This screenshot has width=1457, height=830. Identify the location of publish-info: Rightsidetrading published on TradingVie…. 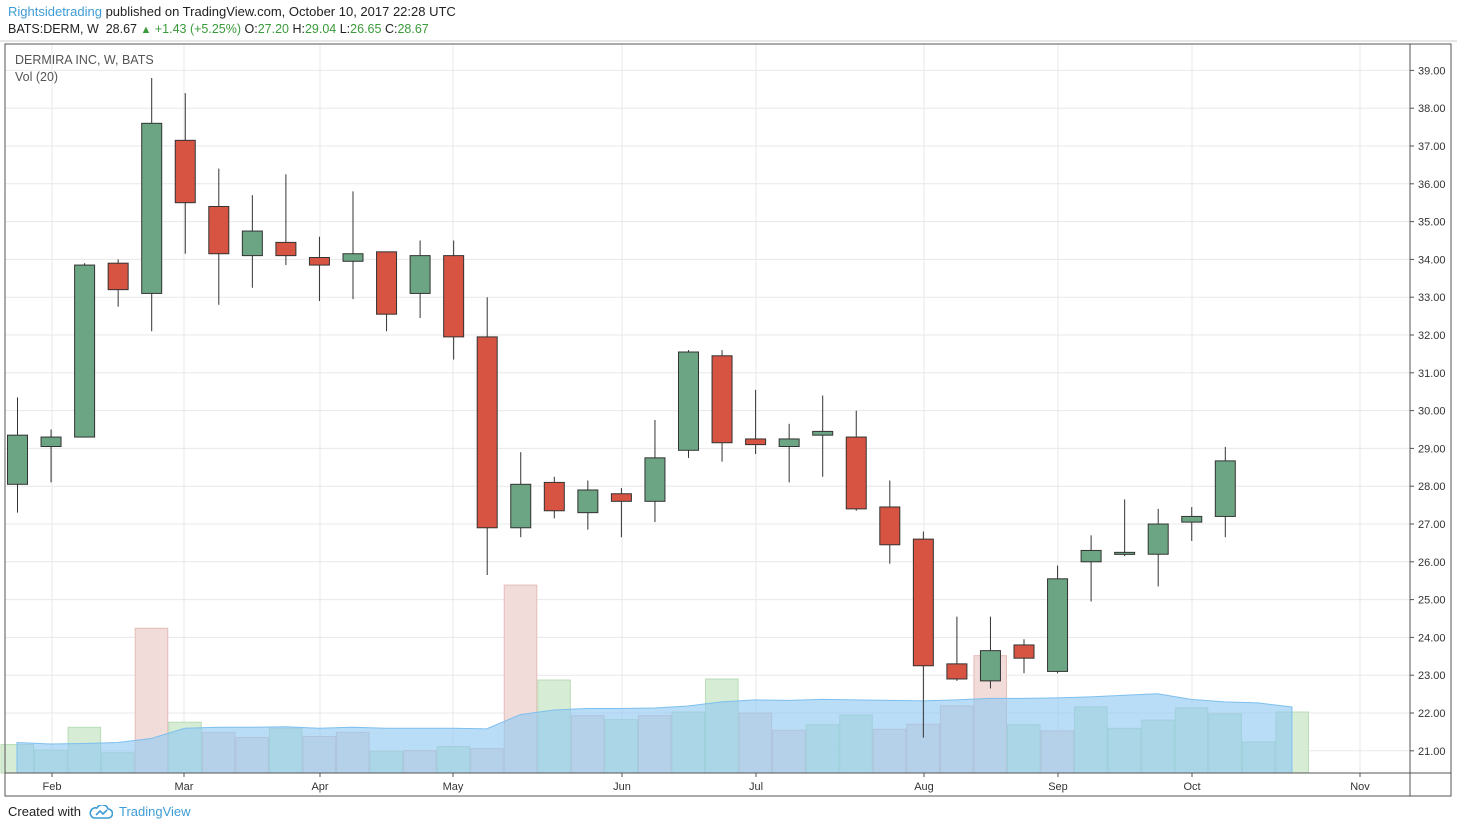
(232, 11).